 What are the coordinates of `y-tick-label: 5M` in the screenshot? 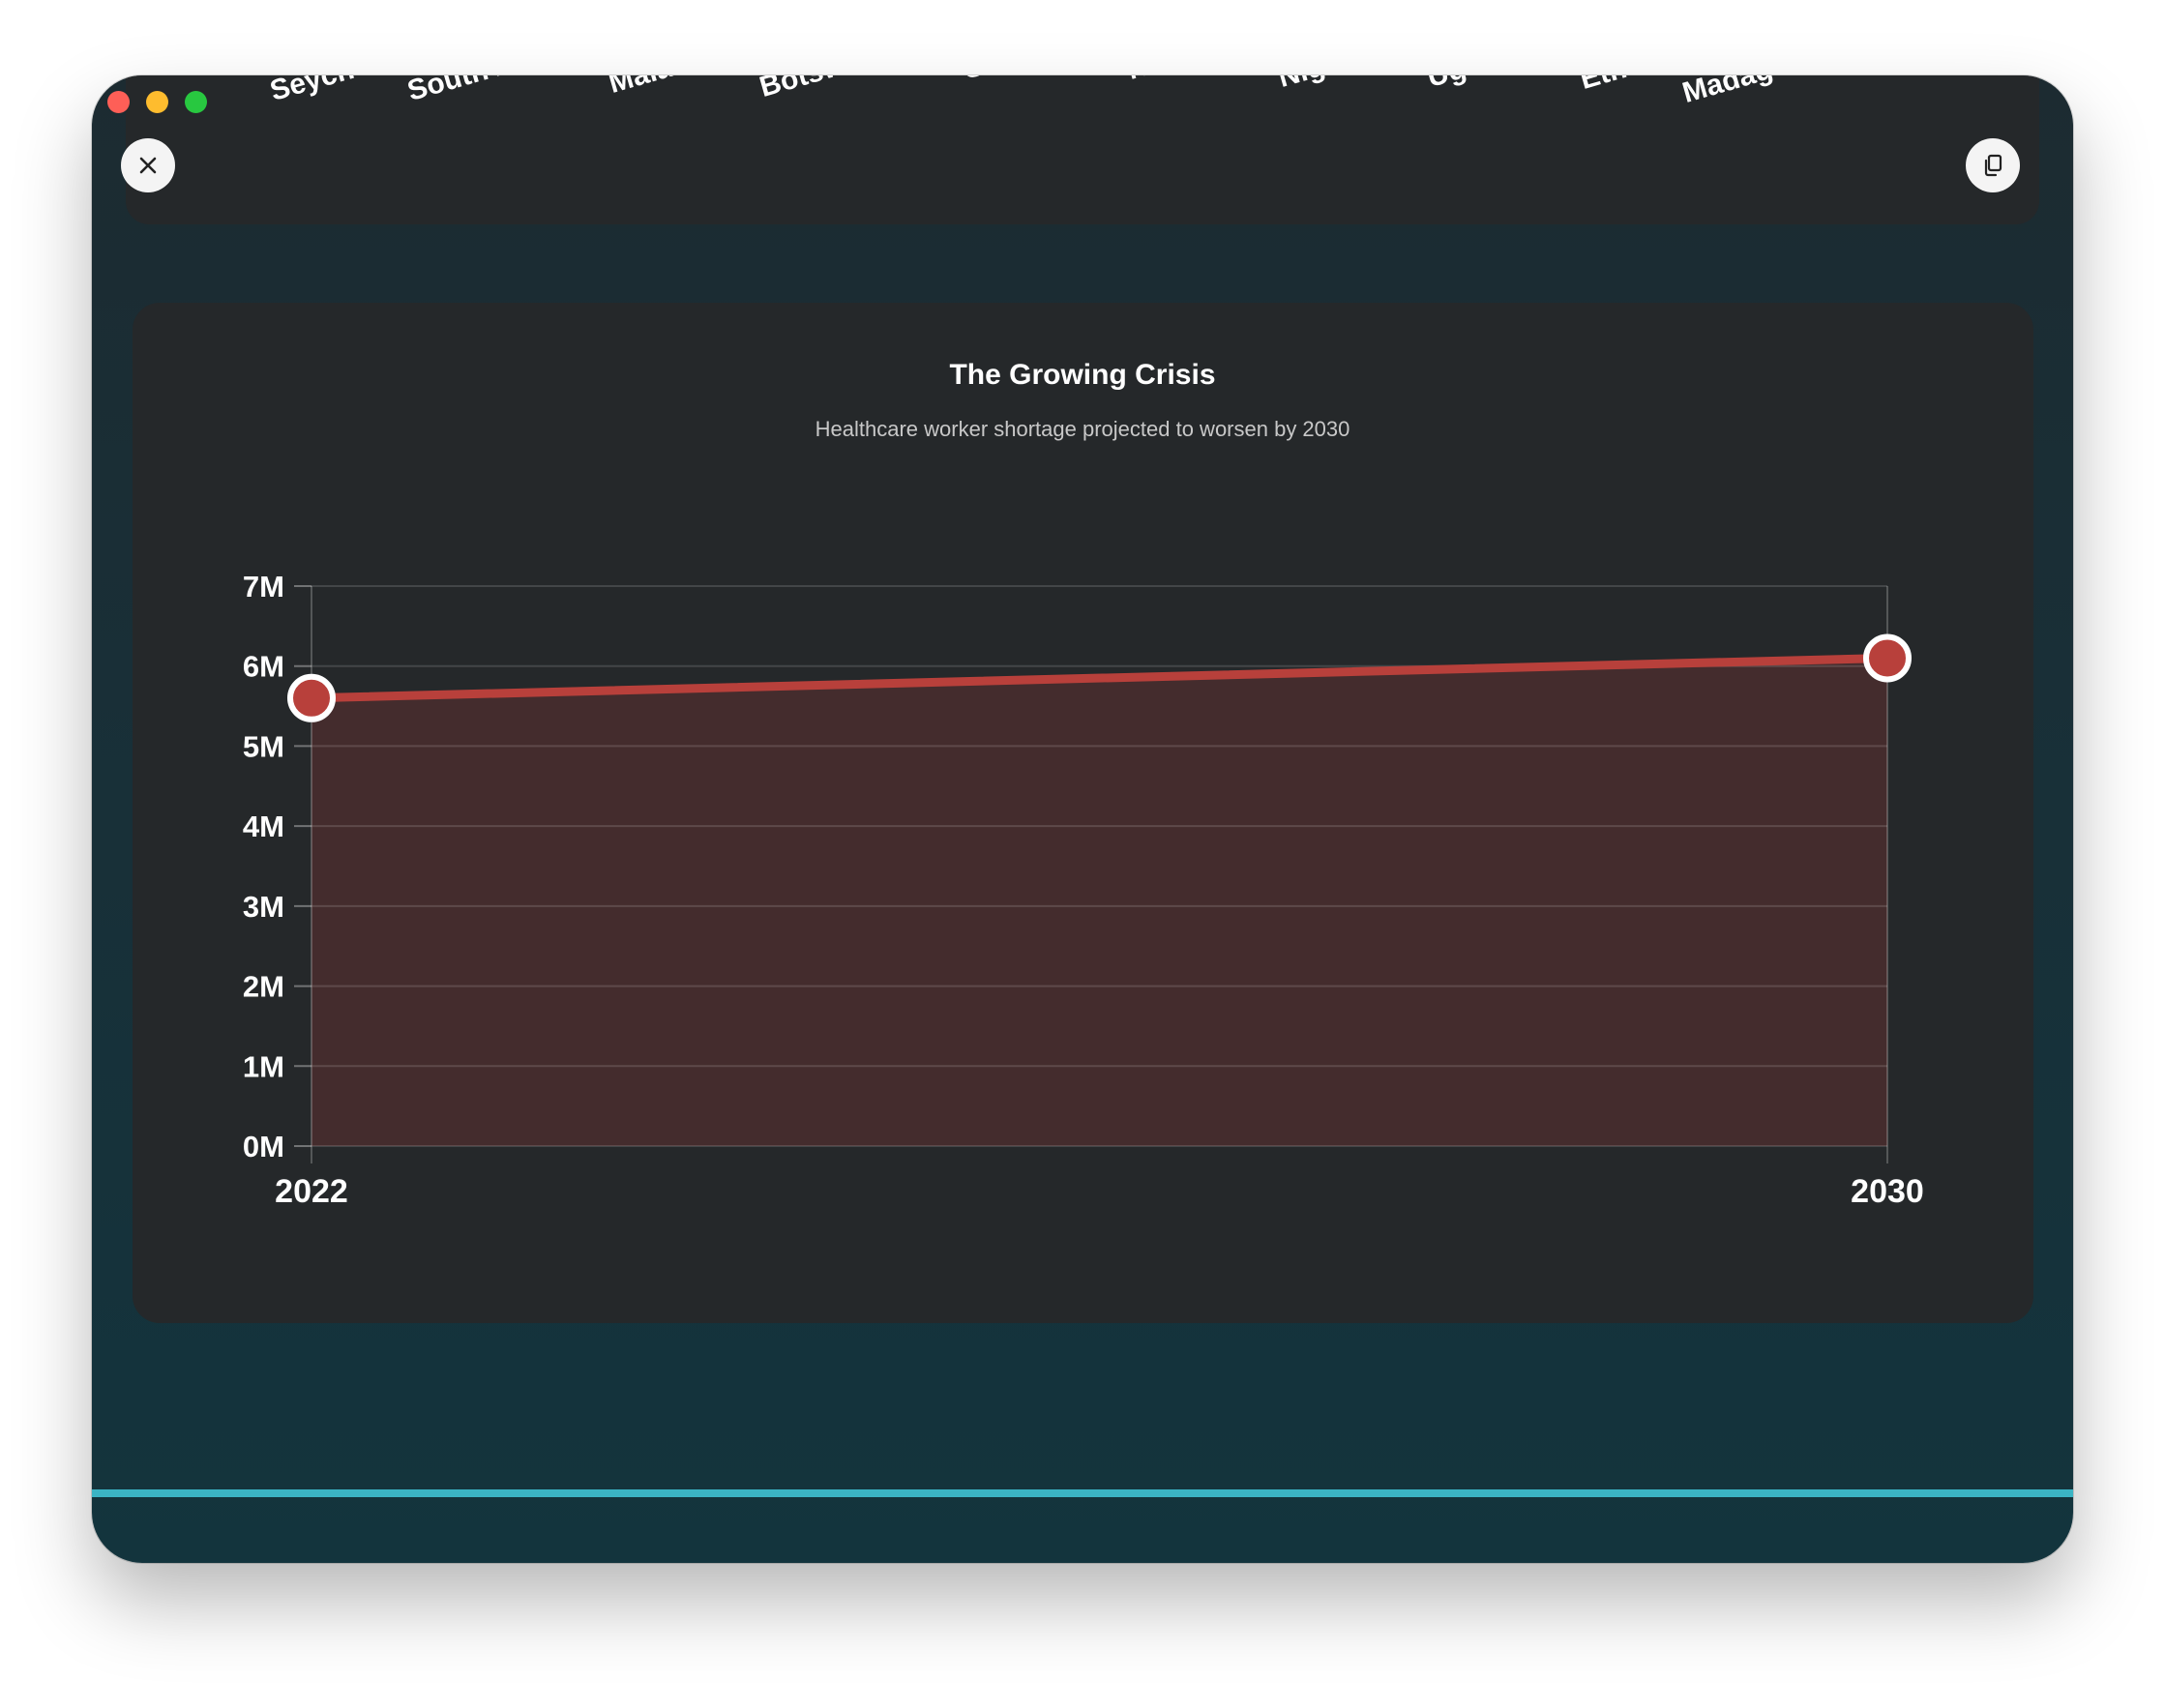 It's located at (263, 746).